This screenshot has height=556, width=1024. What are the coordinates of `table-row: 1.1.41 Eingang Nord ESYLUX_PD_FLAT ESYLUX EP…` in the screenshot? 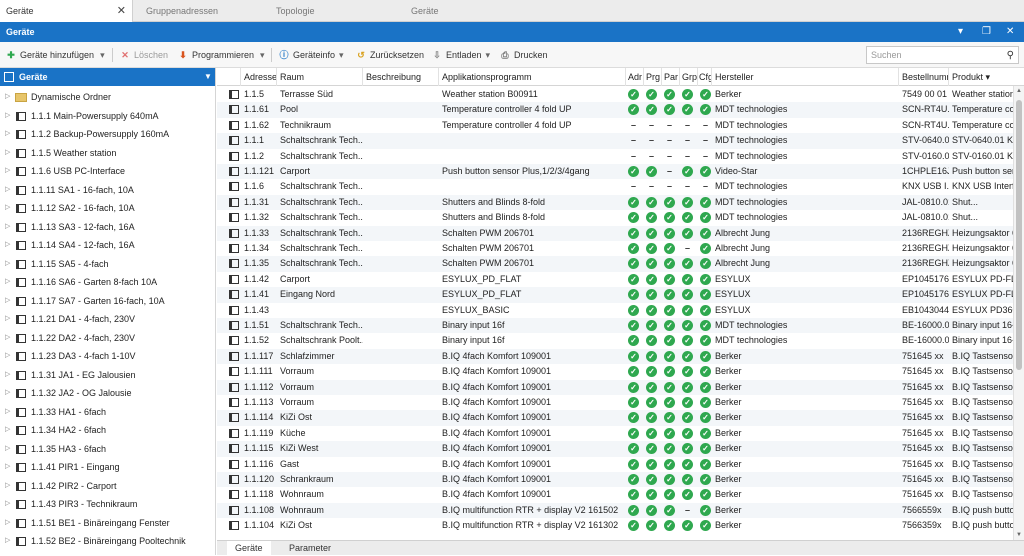 It's located at (620, 295).